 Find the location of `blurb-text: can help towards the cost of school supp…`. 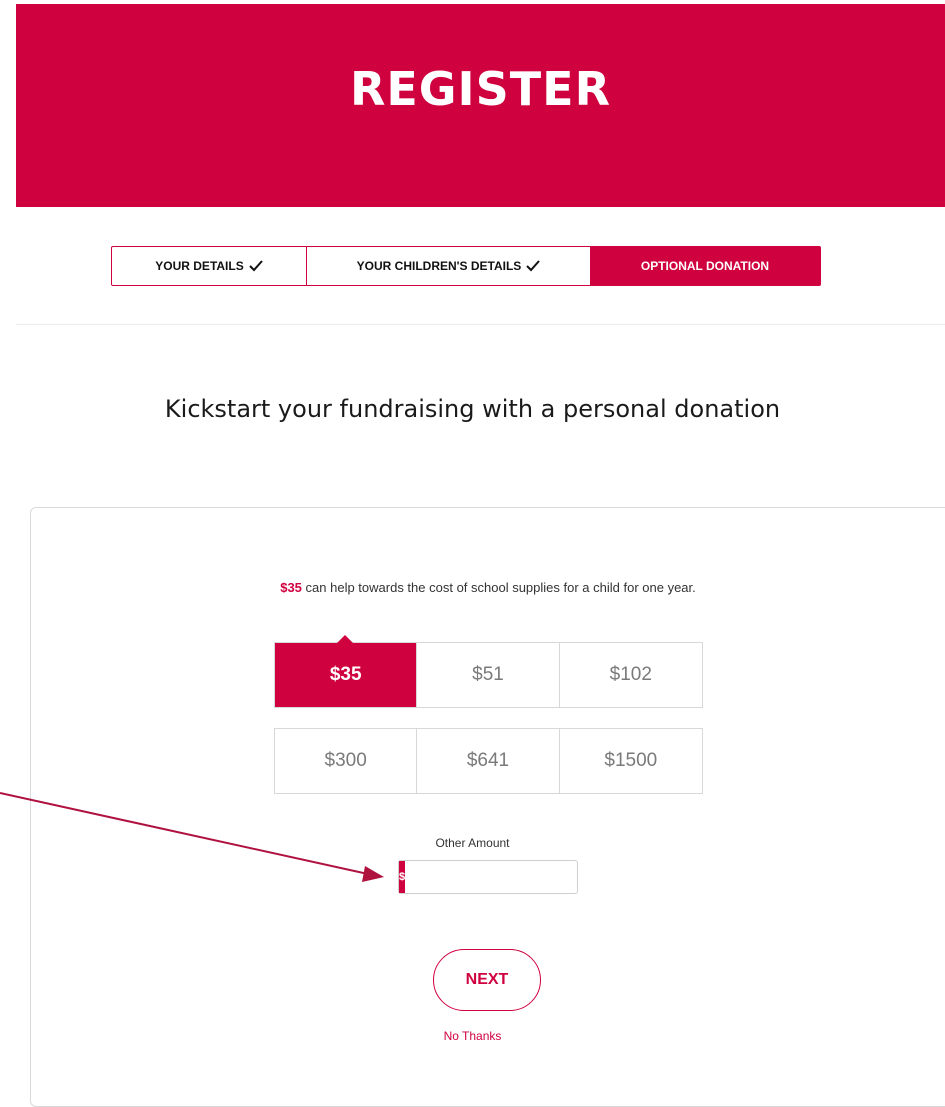

blurb-text: can help towards the cost of school supp… is located at coordinates (498, 587).